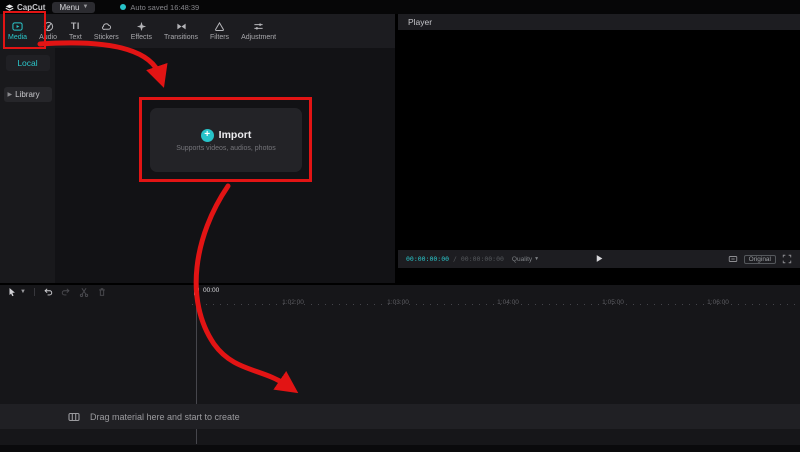 This screenshot has height=452, width=800. What do you see at coordinates (75, 37) in the screenshot?
I see `tab-label: Text` at bounding box center [75, 37].